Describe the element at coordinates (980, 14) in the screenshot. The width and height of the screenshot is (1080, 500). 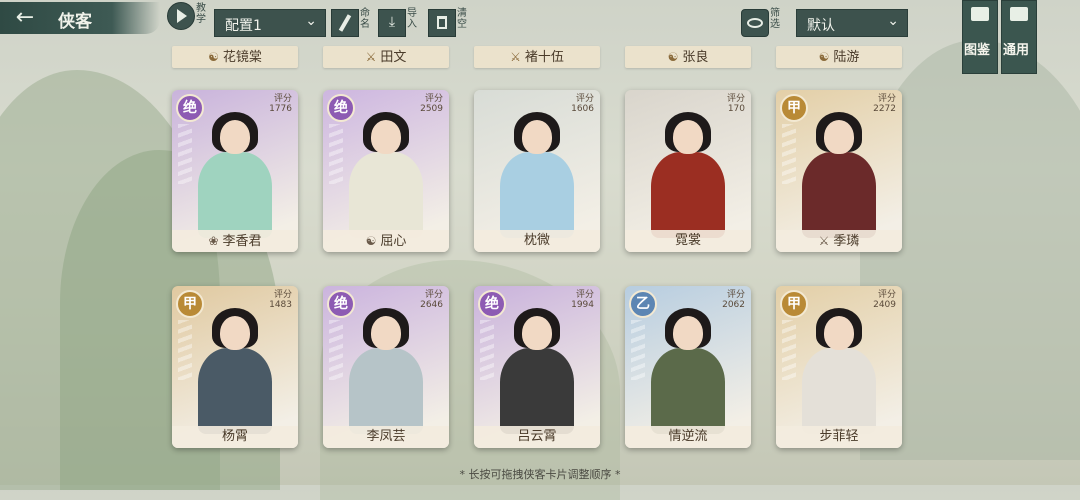
I see `book-icon` at that location.